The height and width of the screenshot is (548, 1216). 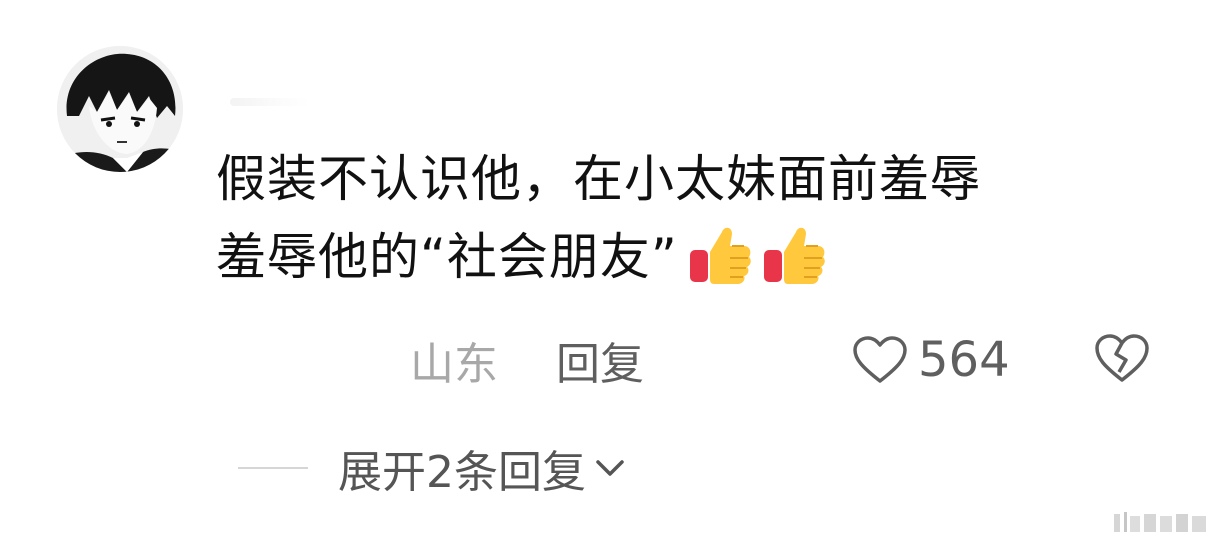 I want to click on location-label: 山东, so click(x=454, y=364).